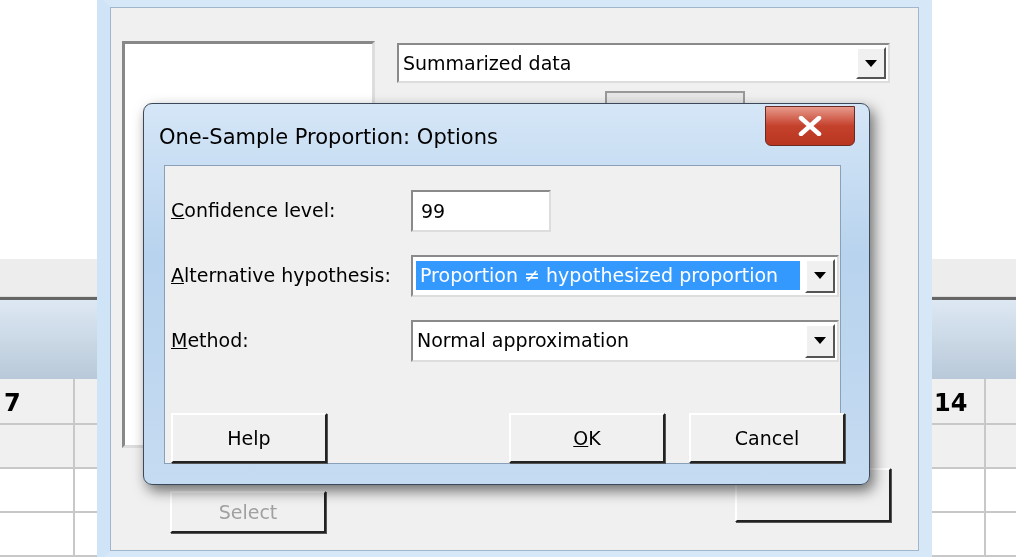 The width and height of the screenshot is (1016, 557). What do you see at coordinates (587, 438) in the screenshot?
I see `dialog-button: OK` at bounding box center [587, 438].